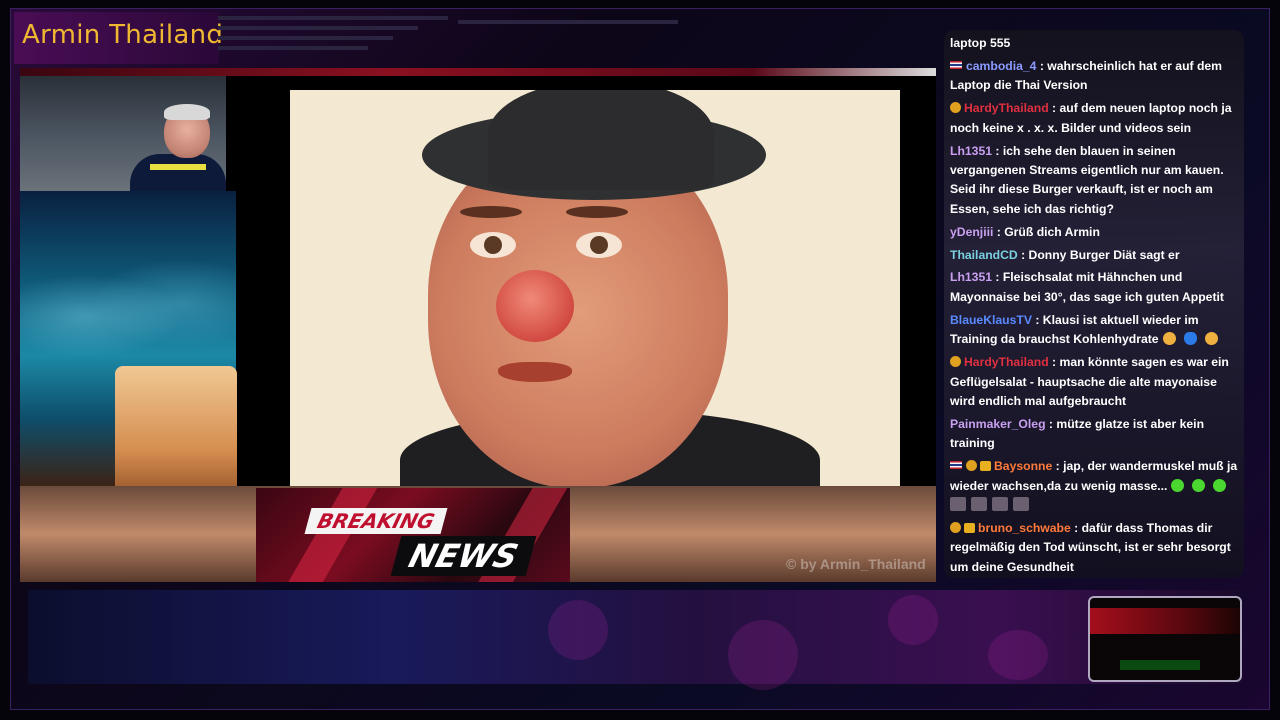 This screenshot has width=1280, height=720. I want to click on cartoon-left-brow, so click(491, 212).